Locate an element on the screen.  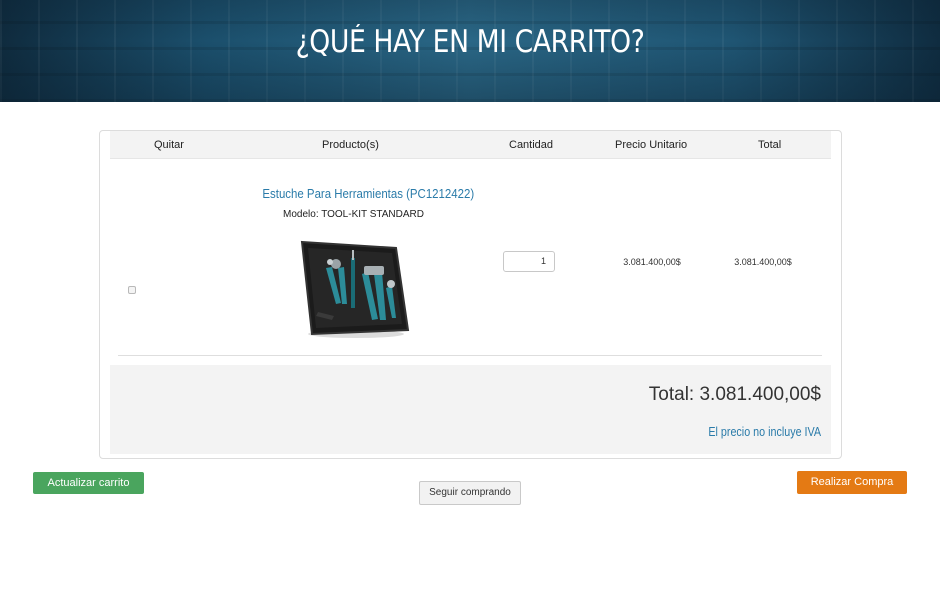
page-title: ¿QUÉ HAY EN MI CARRITO? is located at coordinates (470, 42).